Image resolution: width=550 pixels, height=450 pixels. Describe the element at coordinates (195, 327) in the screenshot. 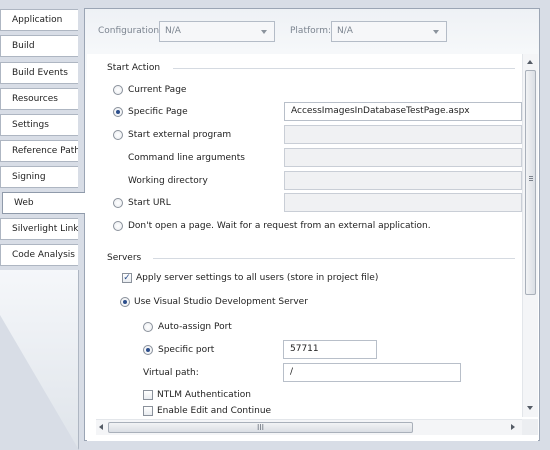

I see `auto-assign-port-label: Auto-assign Port` at that location.